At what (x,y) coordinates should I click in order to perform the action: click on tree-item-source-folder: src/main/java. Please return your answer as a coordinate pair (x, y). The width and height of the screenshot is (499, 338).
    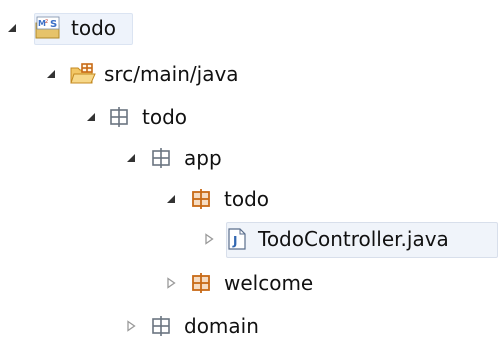
    Looking at the image, I should click on (142, 74).